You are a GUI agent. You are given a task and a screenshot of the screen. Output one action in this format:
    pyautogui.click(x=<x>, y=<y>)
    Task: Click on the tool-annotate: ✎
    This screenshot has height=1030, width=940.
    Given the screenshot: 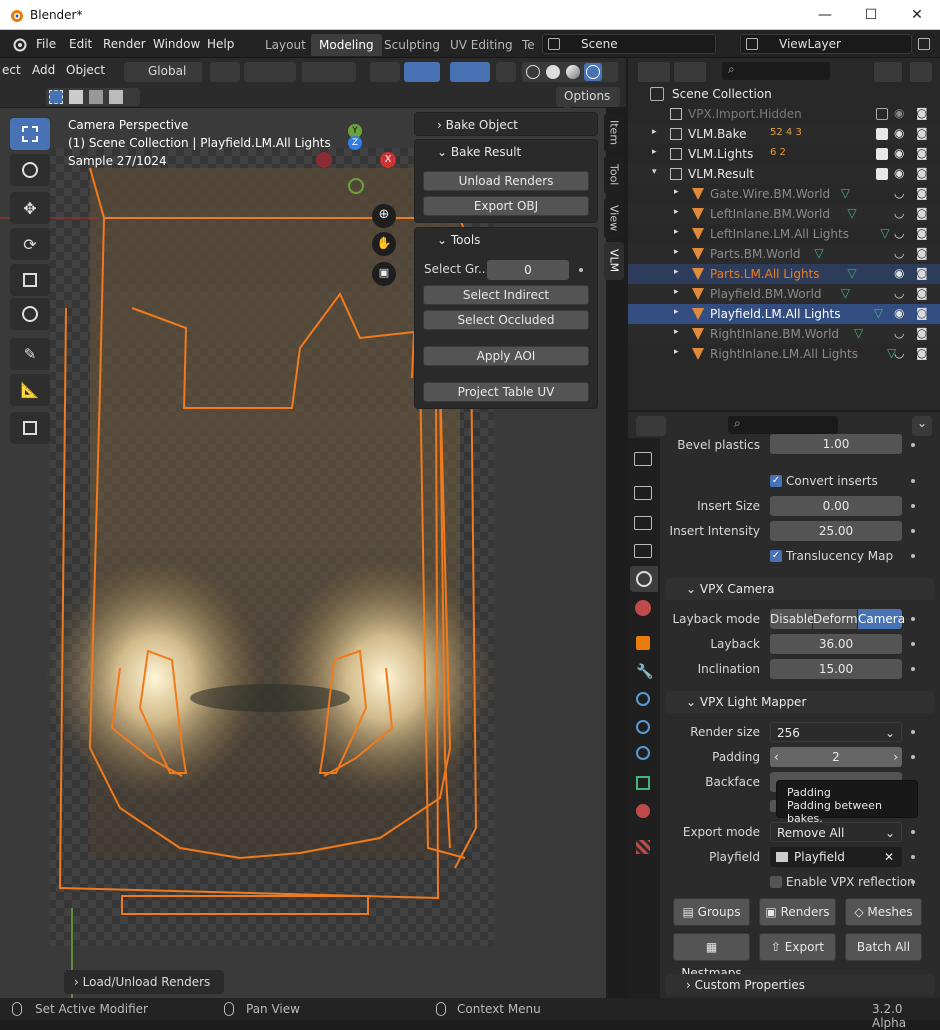 What is the action you would take?
    pyautogui.click(x=30, y=354)
    